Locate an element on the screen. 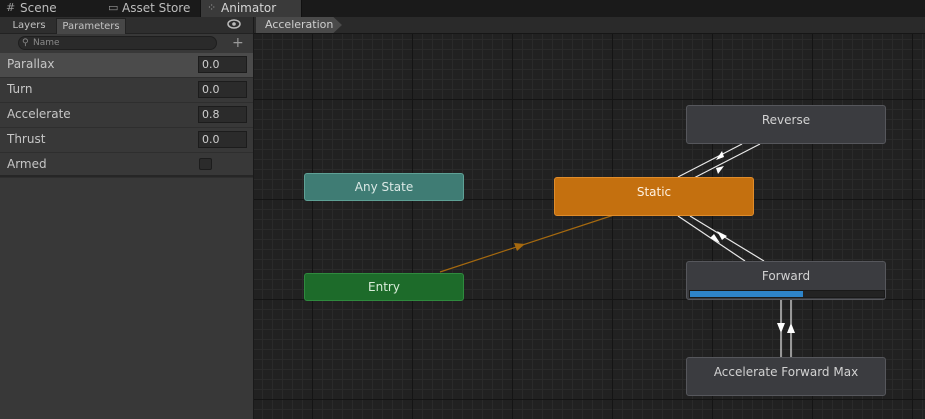  parameter-name: Armed is located at coordinates (27, 164).